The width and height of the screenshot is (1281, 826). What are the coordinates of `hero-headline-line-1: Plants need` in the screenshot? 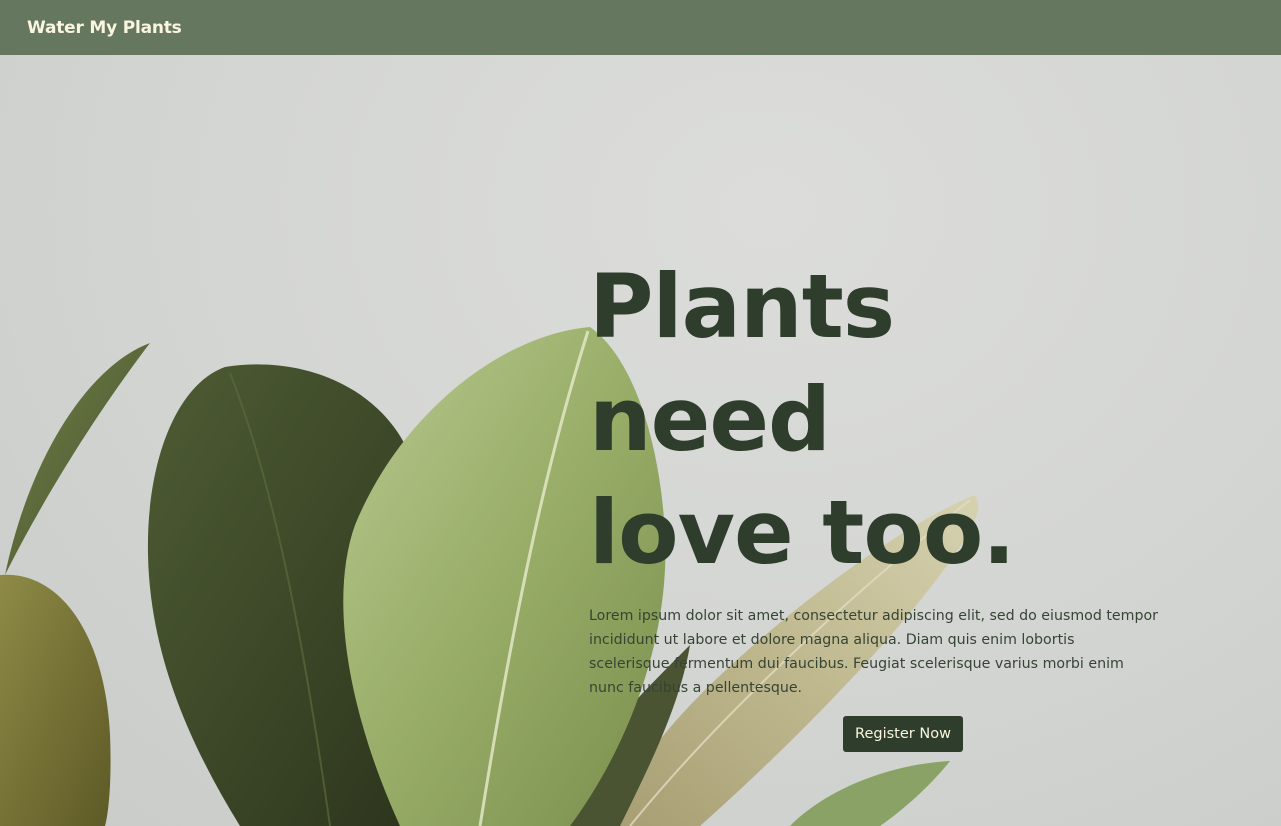 It's located at (742, 363).